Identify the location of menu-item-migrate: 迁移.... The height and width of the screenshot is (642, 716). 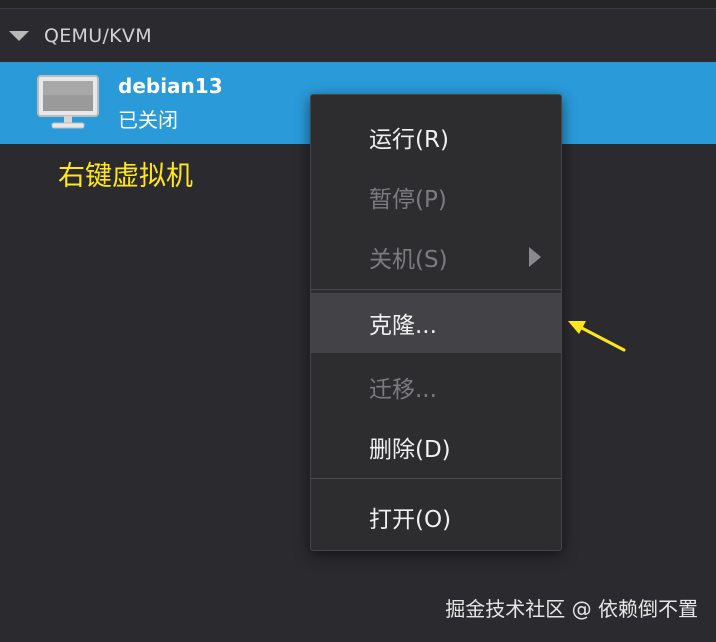
(436, 387).